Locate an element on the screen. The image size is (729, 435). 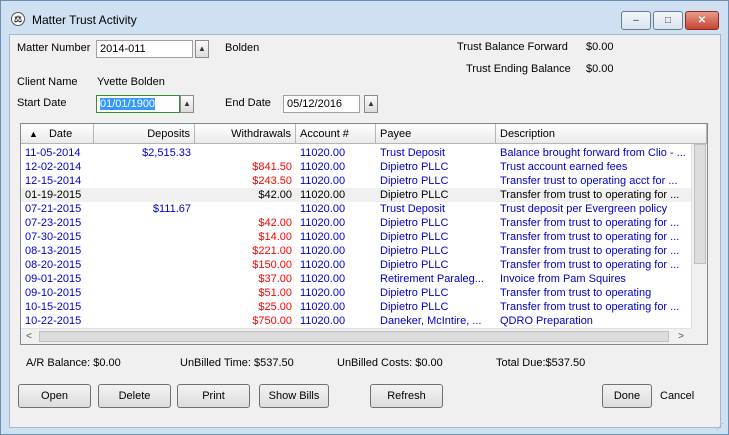
column-header-withdrawals: Withdrawals is located at coordinates (245, 134).